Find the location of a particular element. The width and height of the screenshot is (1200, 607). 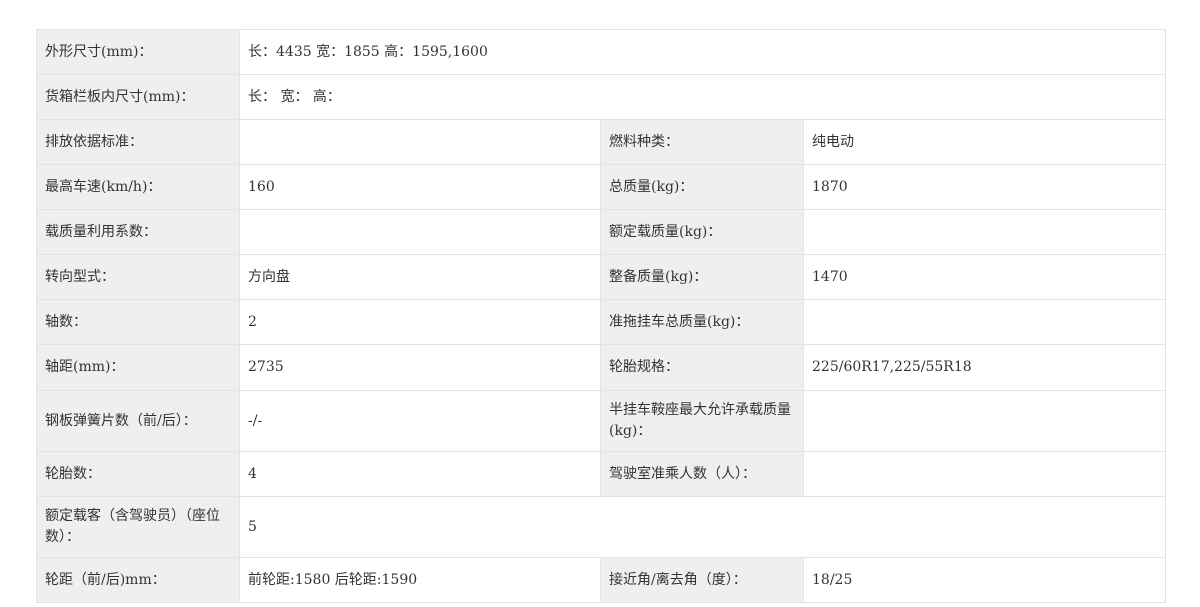

row-value: 长： 宽： 高： is located at coordinates (702, 97).